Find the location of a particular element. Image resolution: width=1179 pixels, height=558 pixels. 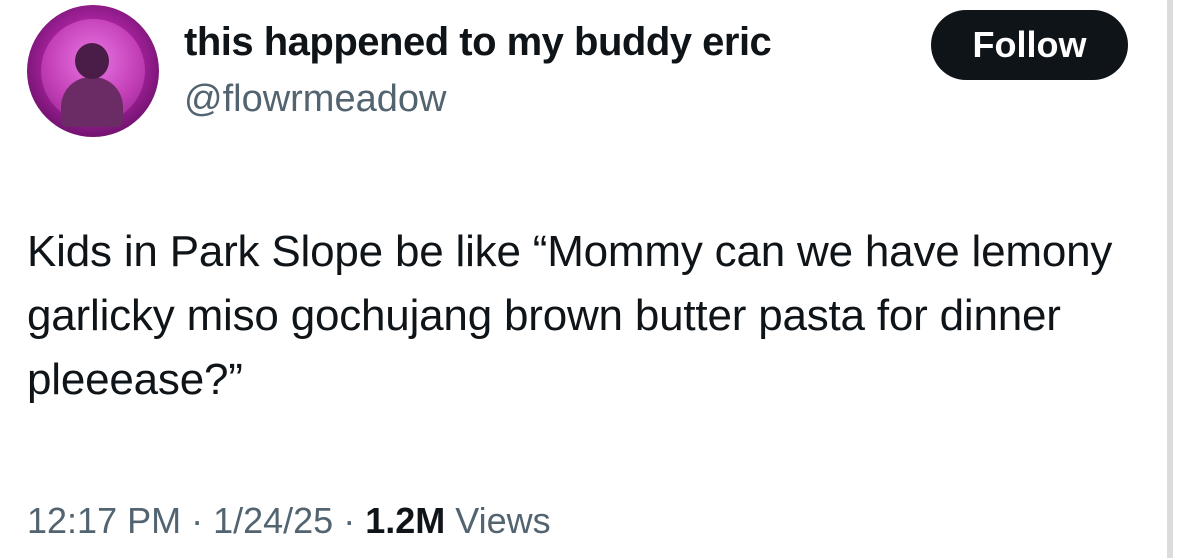

scrollbar is located at coordinates (1173, 279).